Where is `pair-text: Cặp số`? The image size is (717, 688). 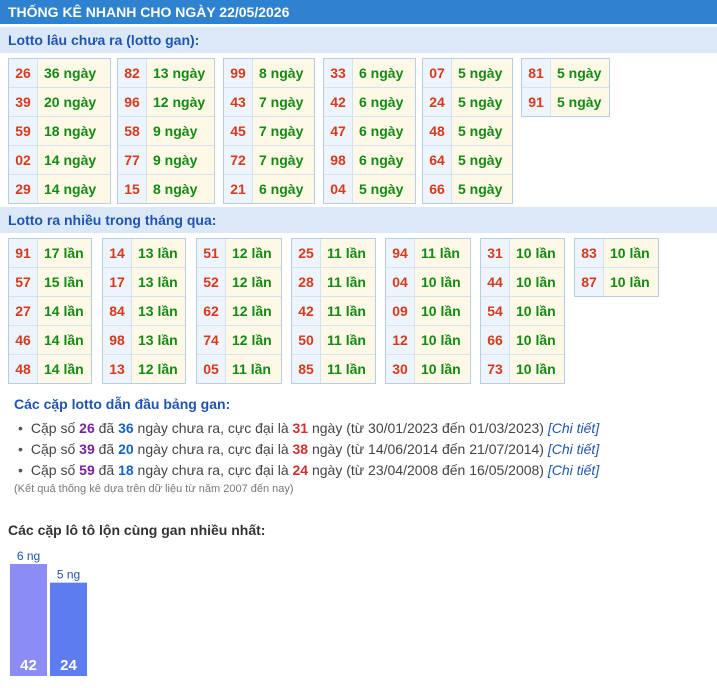
pair-text: Cặp số is located at coordinates (55, 428).